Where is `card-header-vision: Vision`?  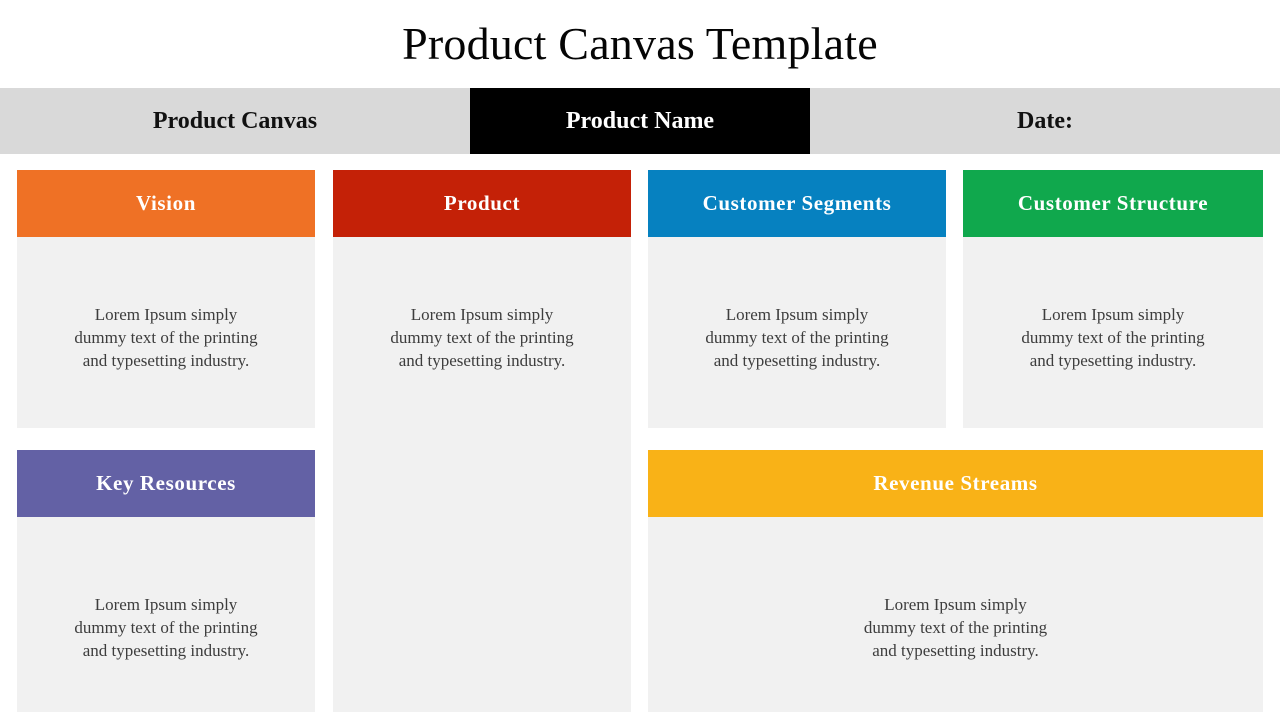
card-header-vision: Vision is located at coordinates (166, 203).